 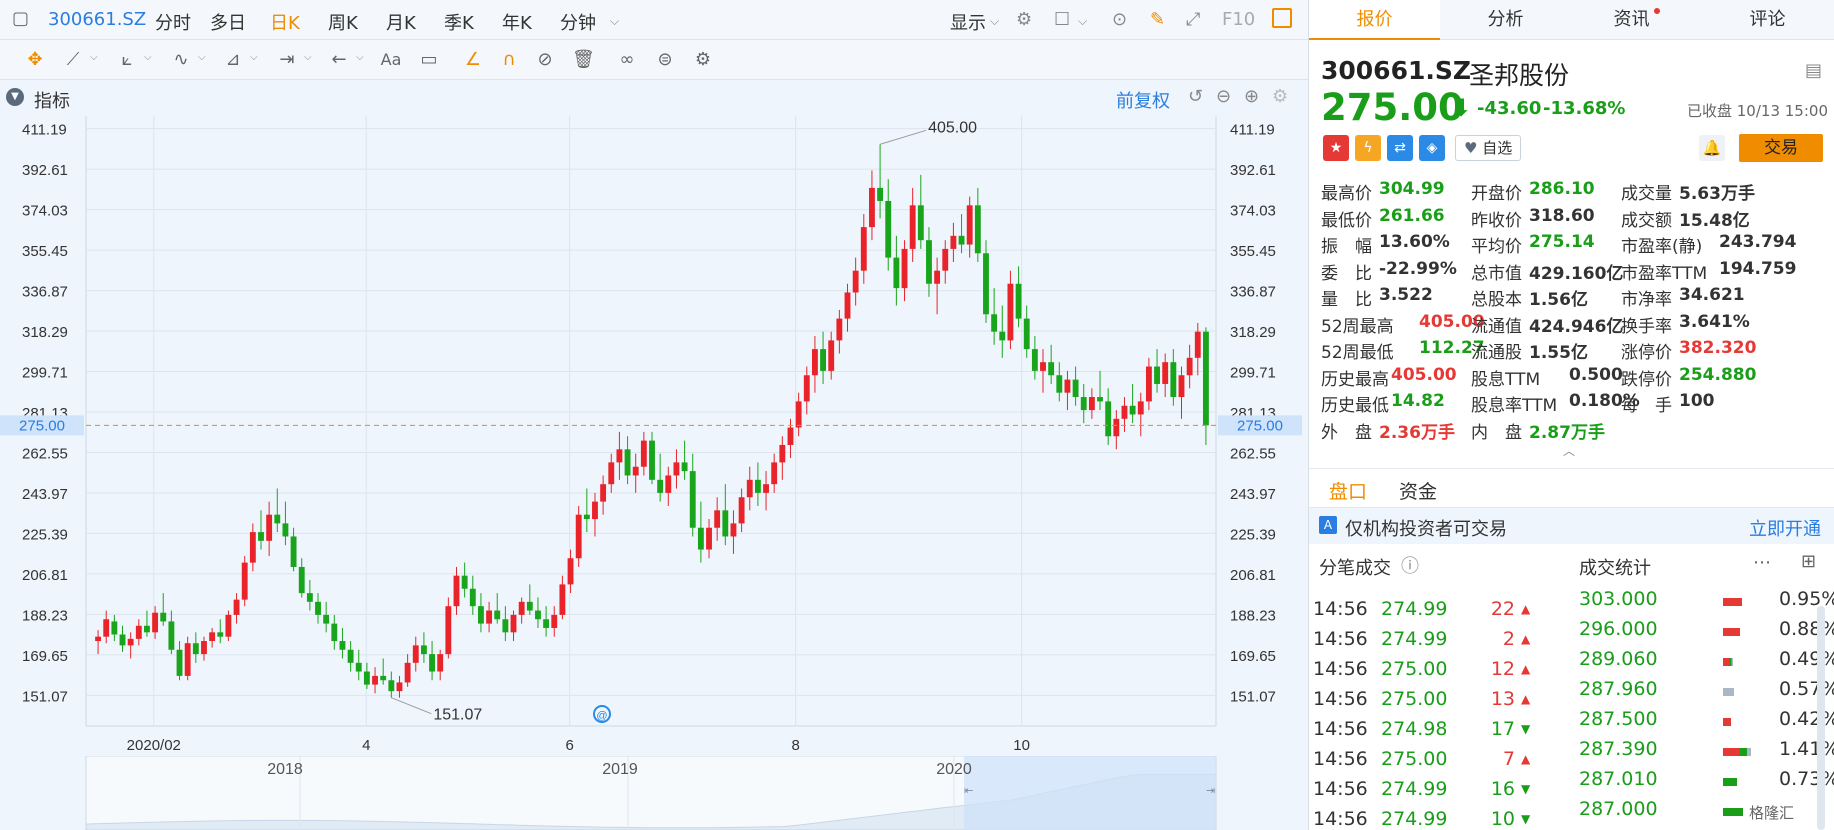 What do you see at coordinates (1392, 107) in the screenshot?
I see `last-price: 275.00` at bounding box center [1392, 107].